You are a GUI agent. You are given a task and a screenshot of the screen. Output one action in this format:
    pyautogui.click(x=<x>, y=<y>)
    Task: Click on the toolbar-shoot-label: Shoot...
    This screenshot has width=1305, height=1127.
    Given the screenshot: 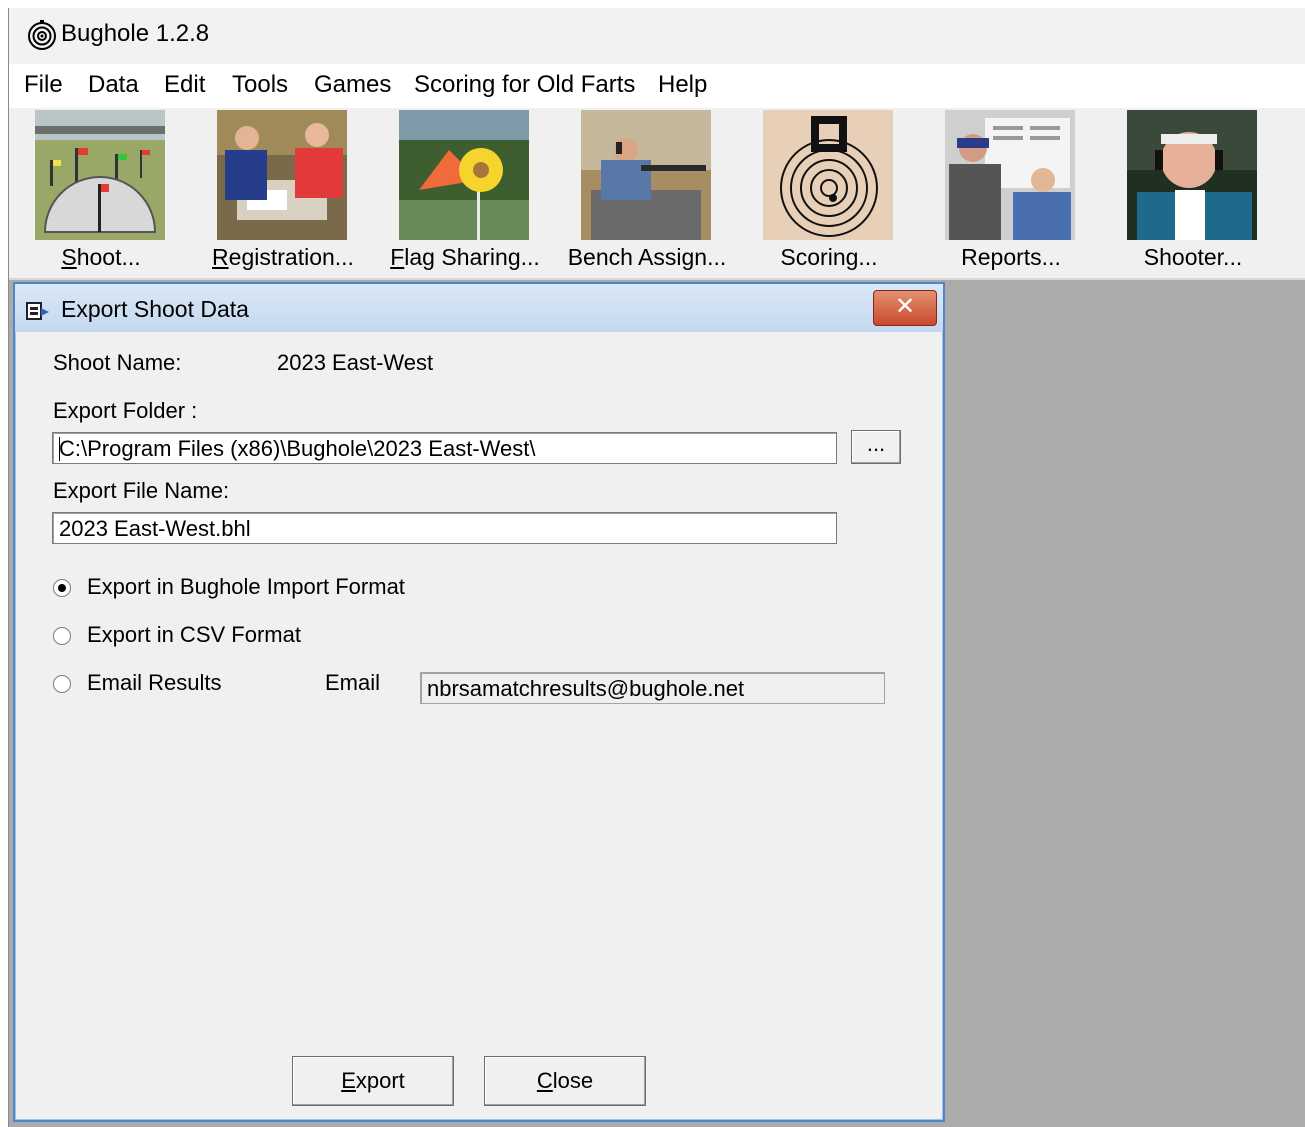 What is the action you would take?
    pyautogui.click(x=101, y=257)
    